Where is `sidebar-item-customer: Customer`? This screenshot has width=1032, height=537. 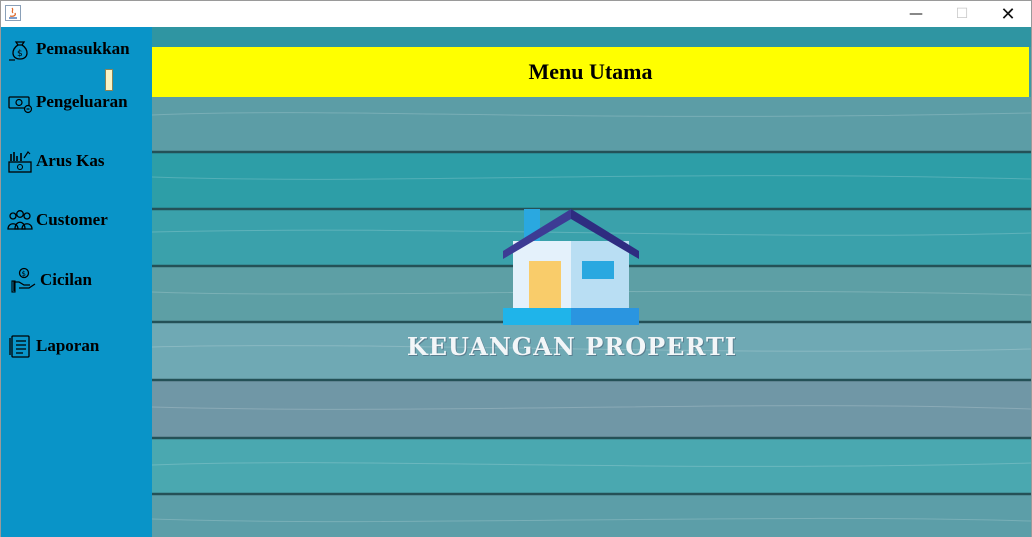 sidebar-item-customer: Customer is located at coordinates (57, 220).